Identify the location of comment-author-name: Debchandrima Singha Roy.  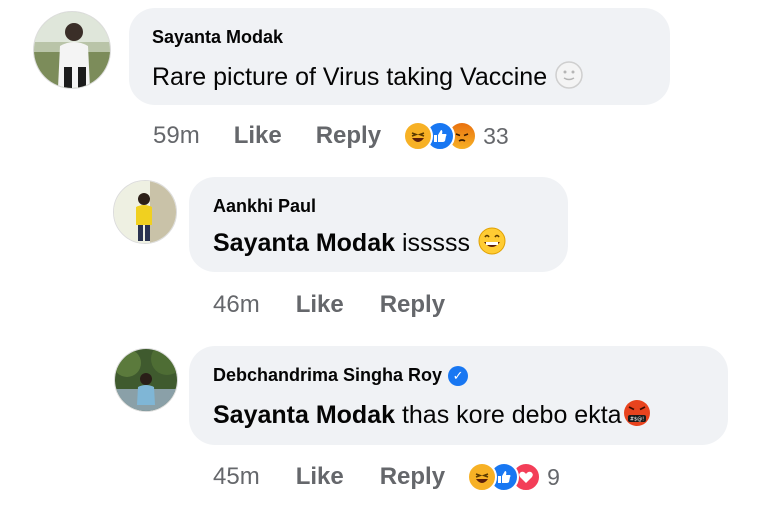
(327, 375).